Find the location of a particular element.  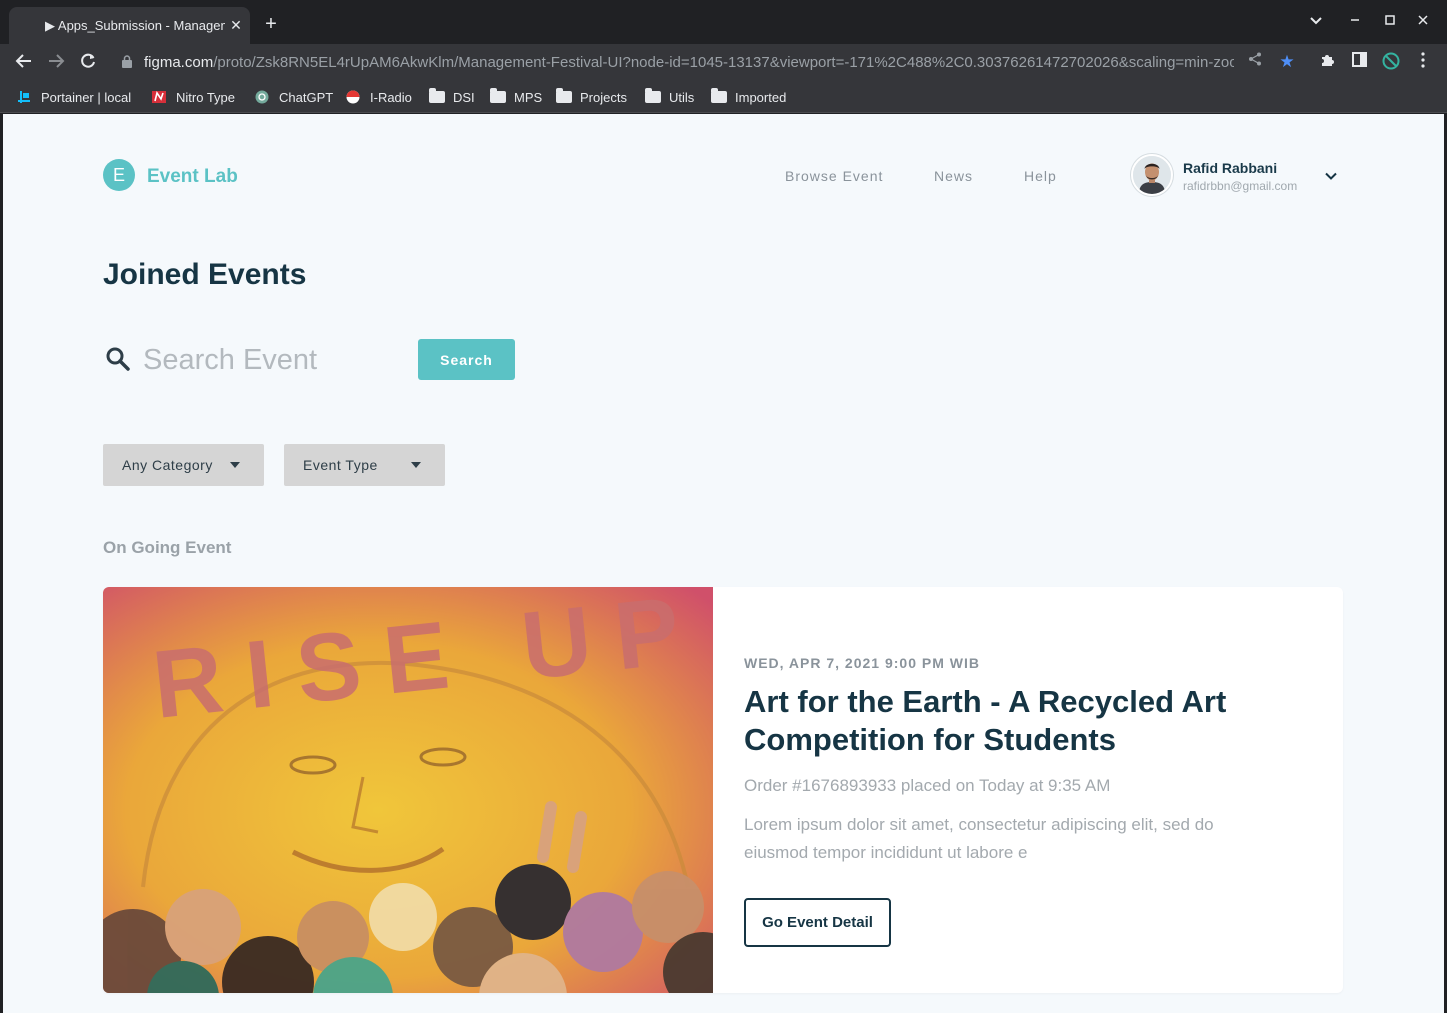

bookmark-portainer: Portainer | local is located at coordinates (74, 97).